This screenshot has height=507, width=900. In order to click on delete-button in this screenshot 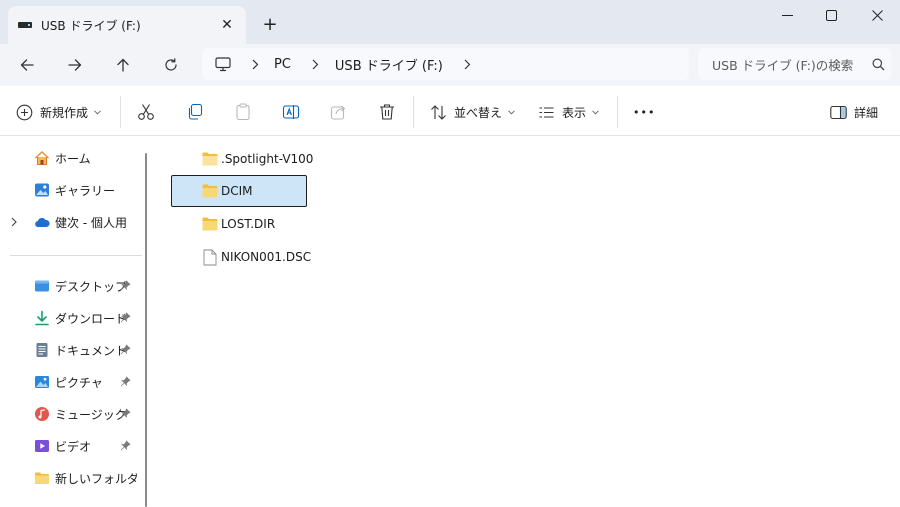, I will do `click(387, 112)`.